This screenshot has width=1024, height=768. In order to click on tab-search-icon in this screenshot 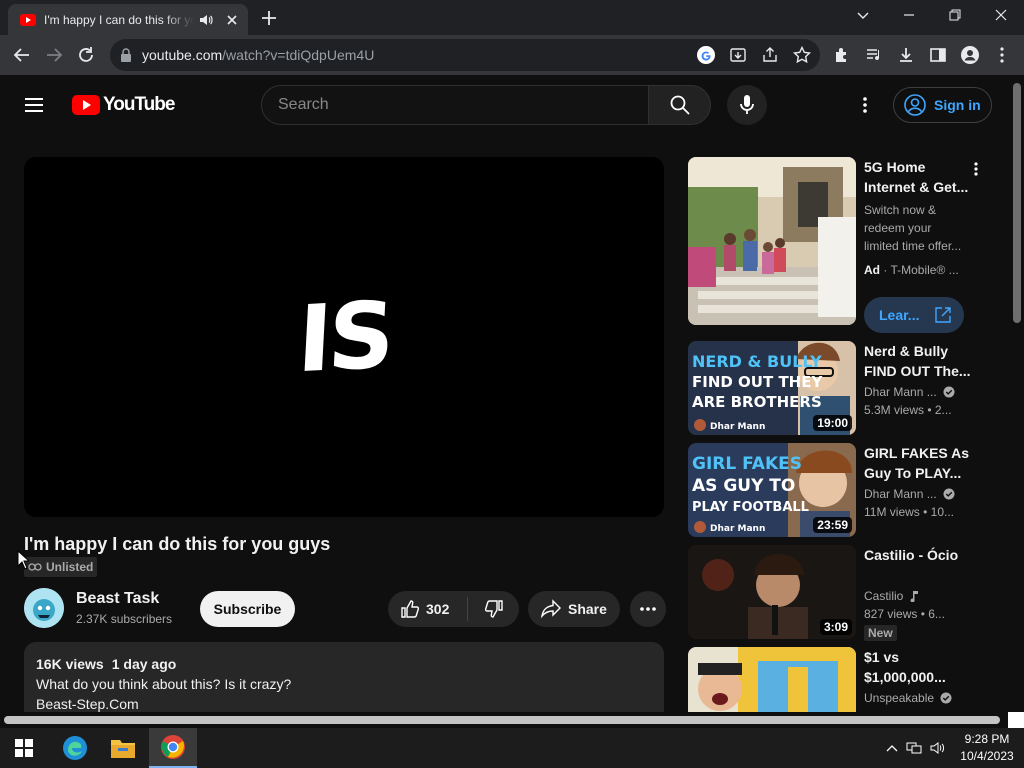, I will do `click(863, 15)`.